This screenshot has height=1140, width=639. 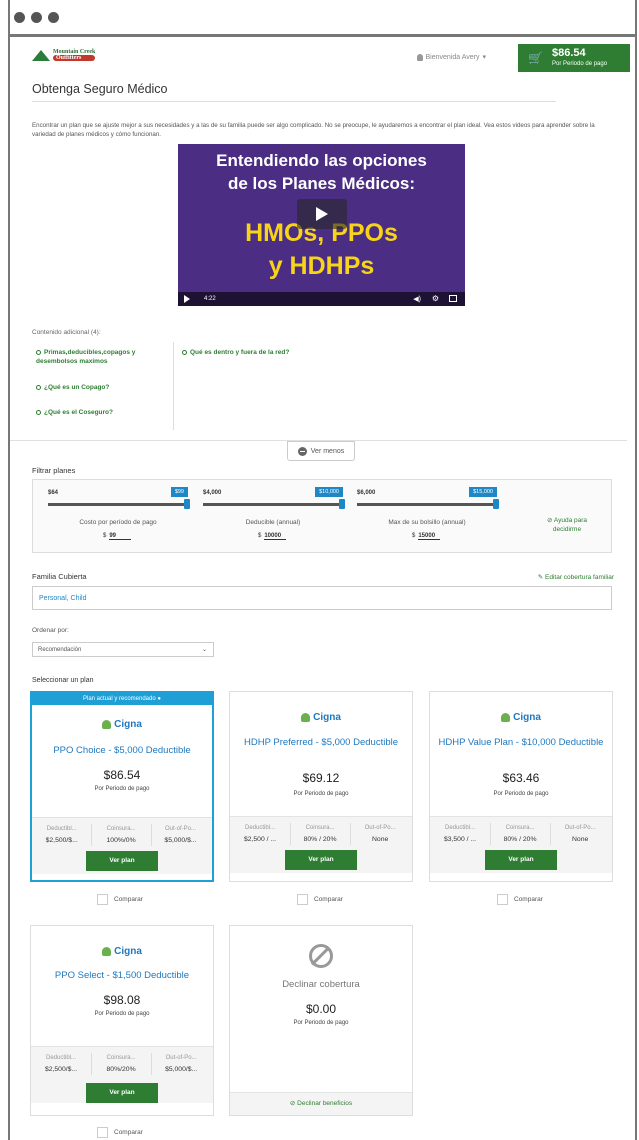 What do you see at coordinates (550, 520) in the screenshot?
I see `check-circle-icon: ⊘` at bounding box center [550, 520].